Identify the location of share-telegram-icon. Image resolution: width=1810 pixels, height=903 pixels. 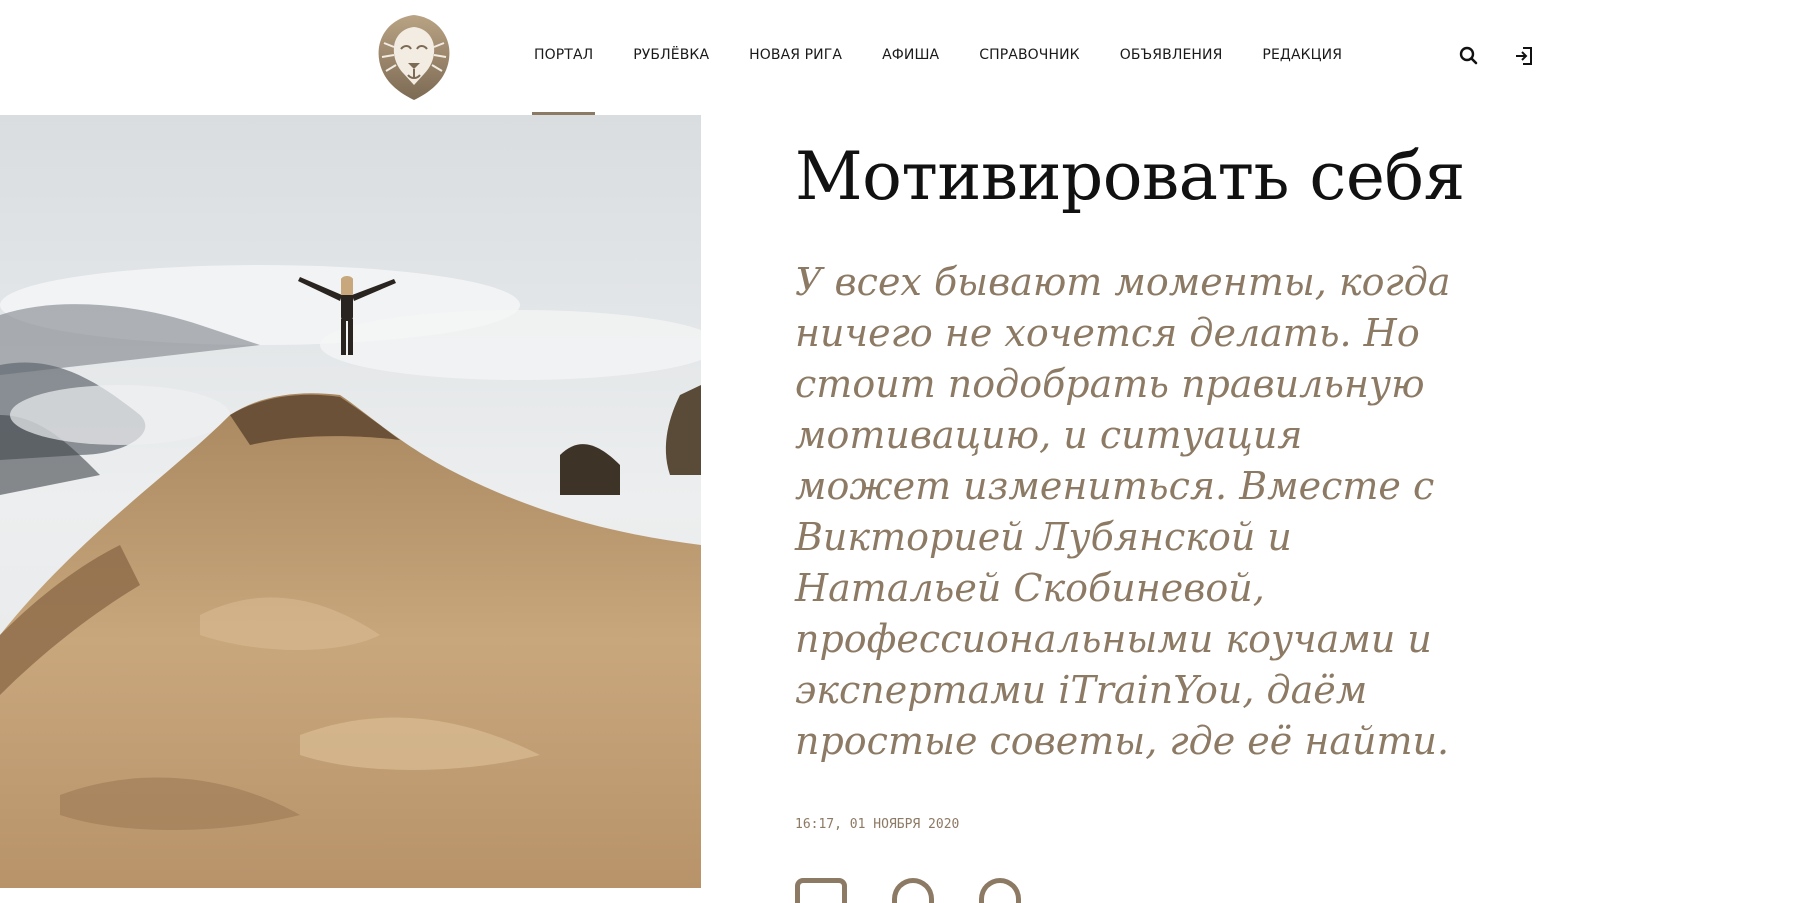
(1000, 890).